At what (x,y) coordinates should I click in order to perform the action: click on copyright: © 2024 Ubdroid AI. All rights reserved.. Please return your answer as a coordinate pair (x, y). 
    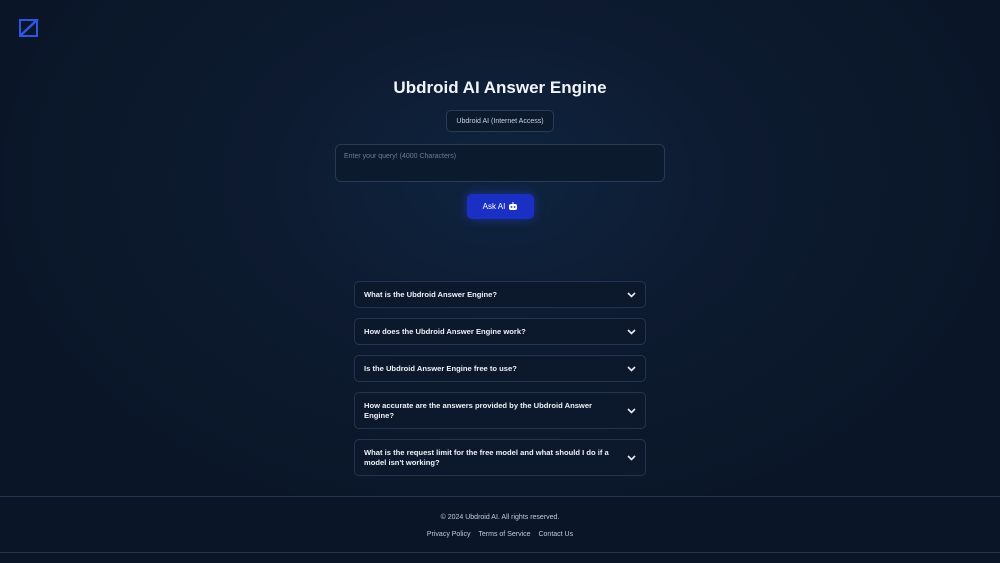
    Looking at the image, I should click on (500, 517).